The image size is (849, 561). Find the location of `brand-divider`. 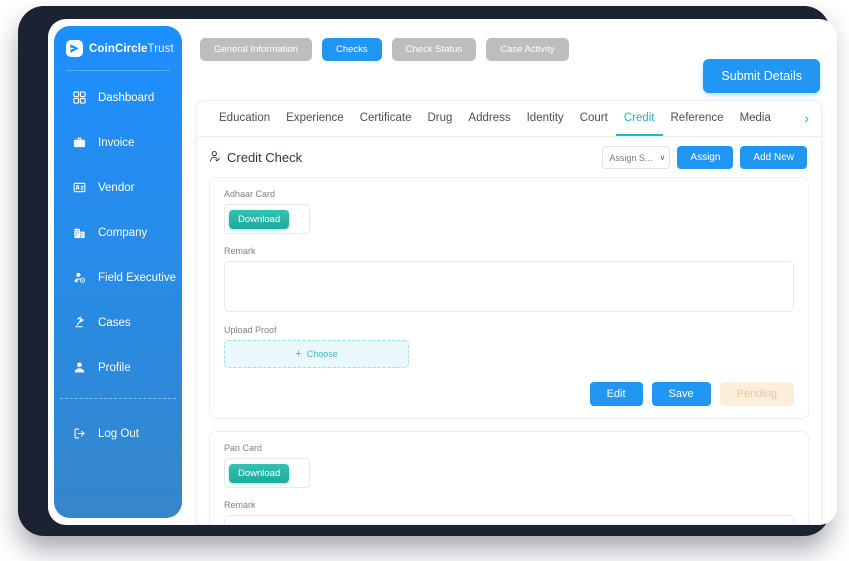

brand-divider is located at coordinates (118, 70).